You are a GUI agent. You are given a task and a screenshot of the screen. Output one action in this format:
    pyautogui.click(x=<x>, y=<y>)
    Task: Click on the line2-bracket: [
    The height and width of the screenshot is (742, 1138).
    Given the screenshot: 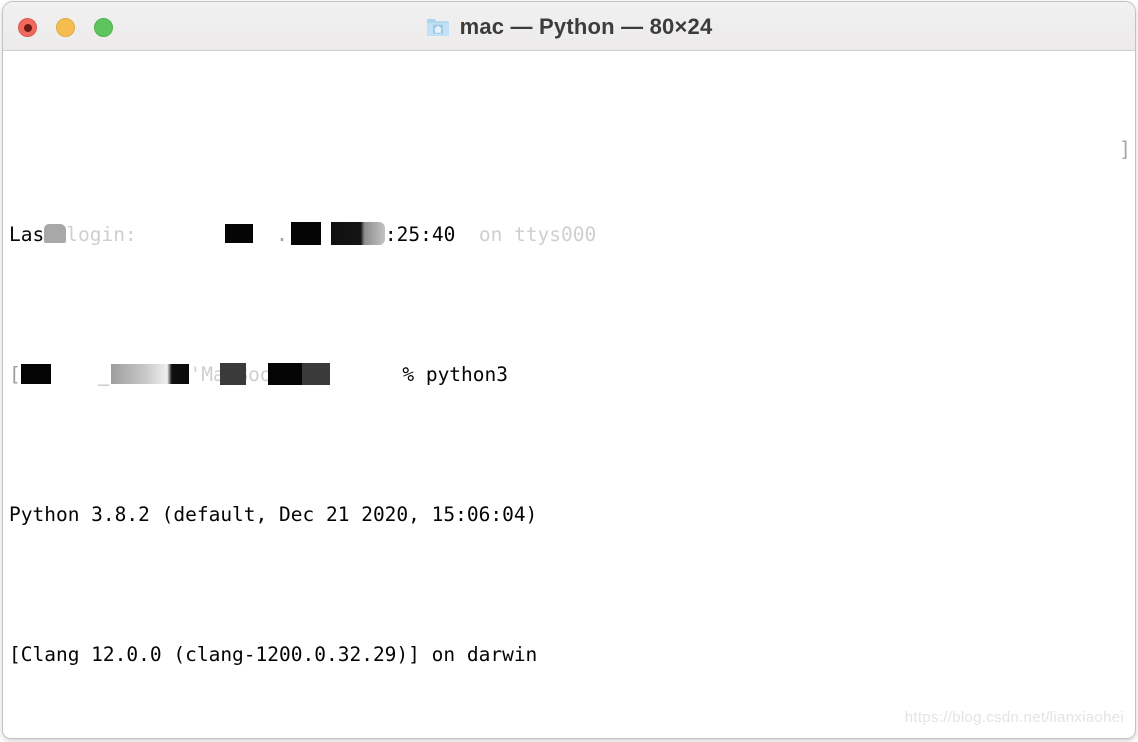 What is the action you would take?
    pyautogui.click(x=15, y=374)
    